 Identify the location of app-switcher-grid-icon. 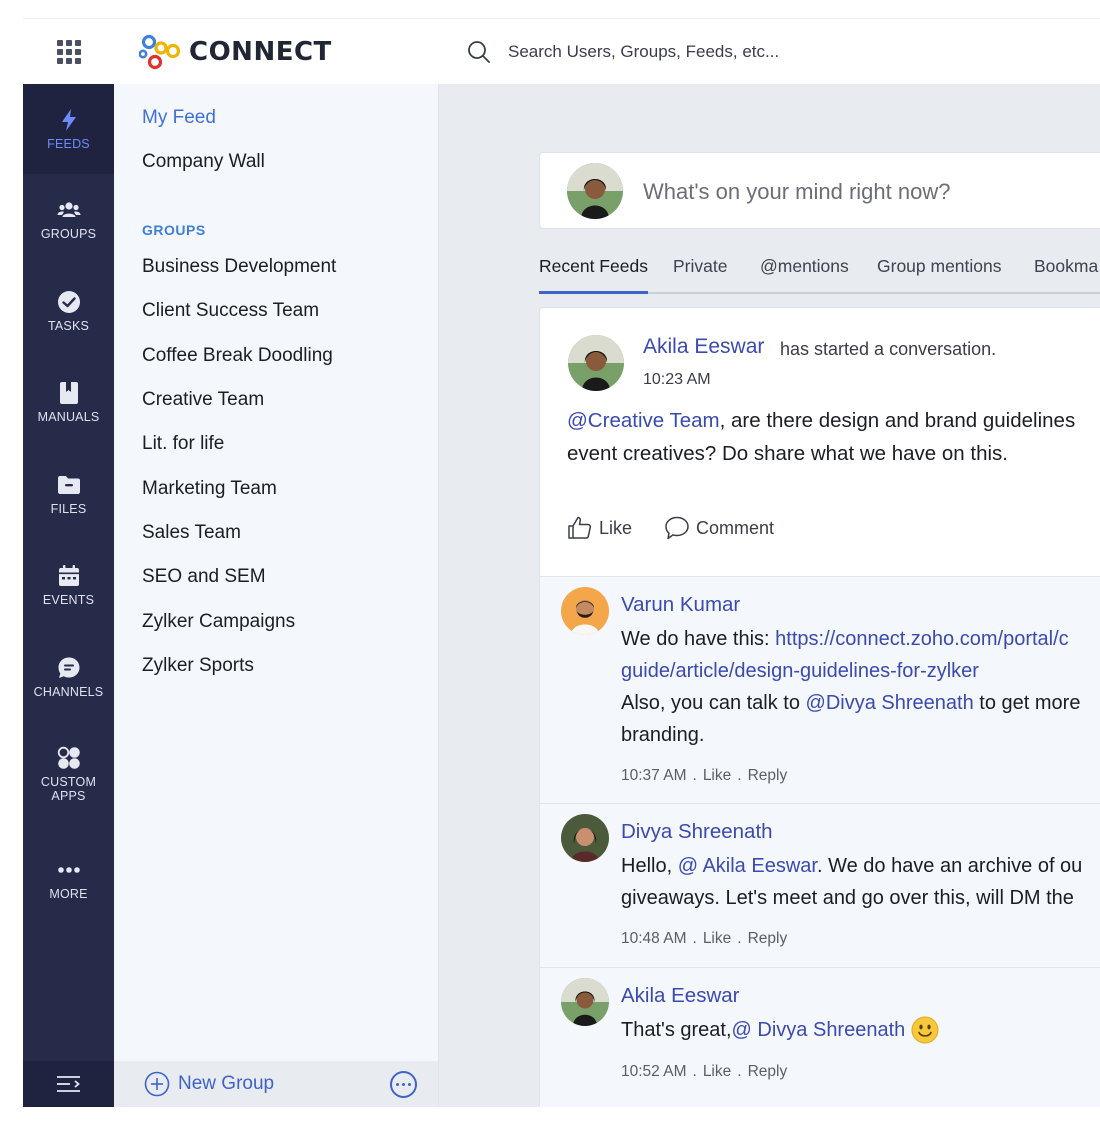
(69, 52).